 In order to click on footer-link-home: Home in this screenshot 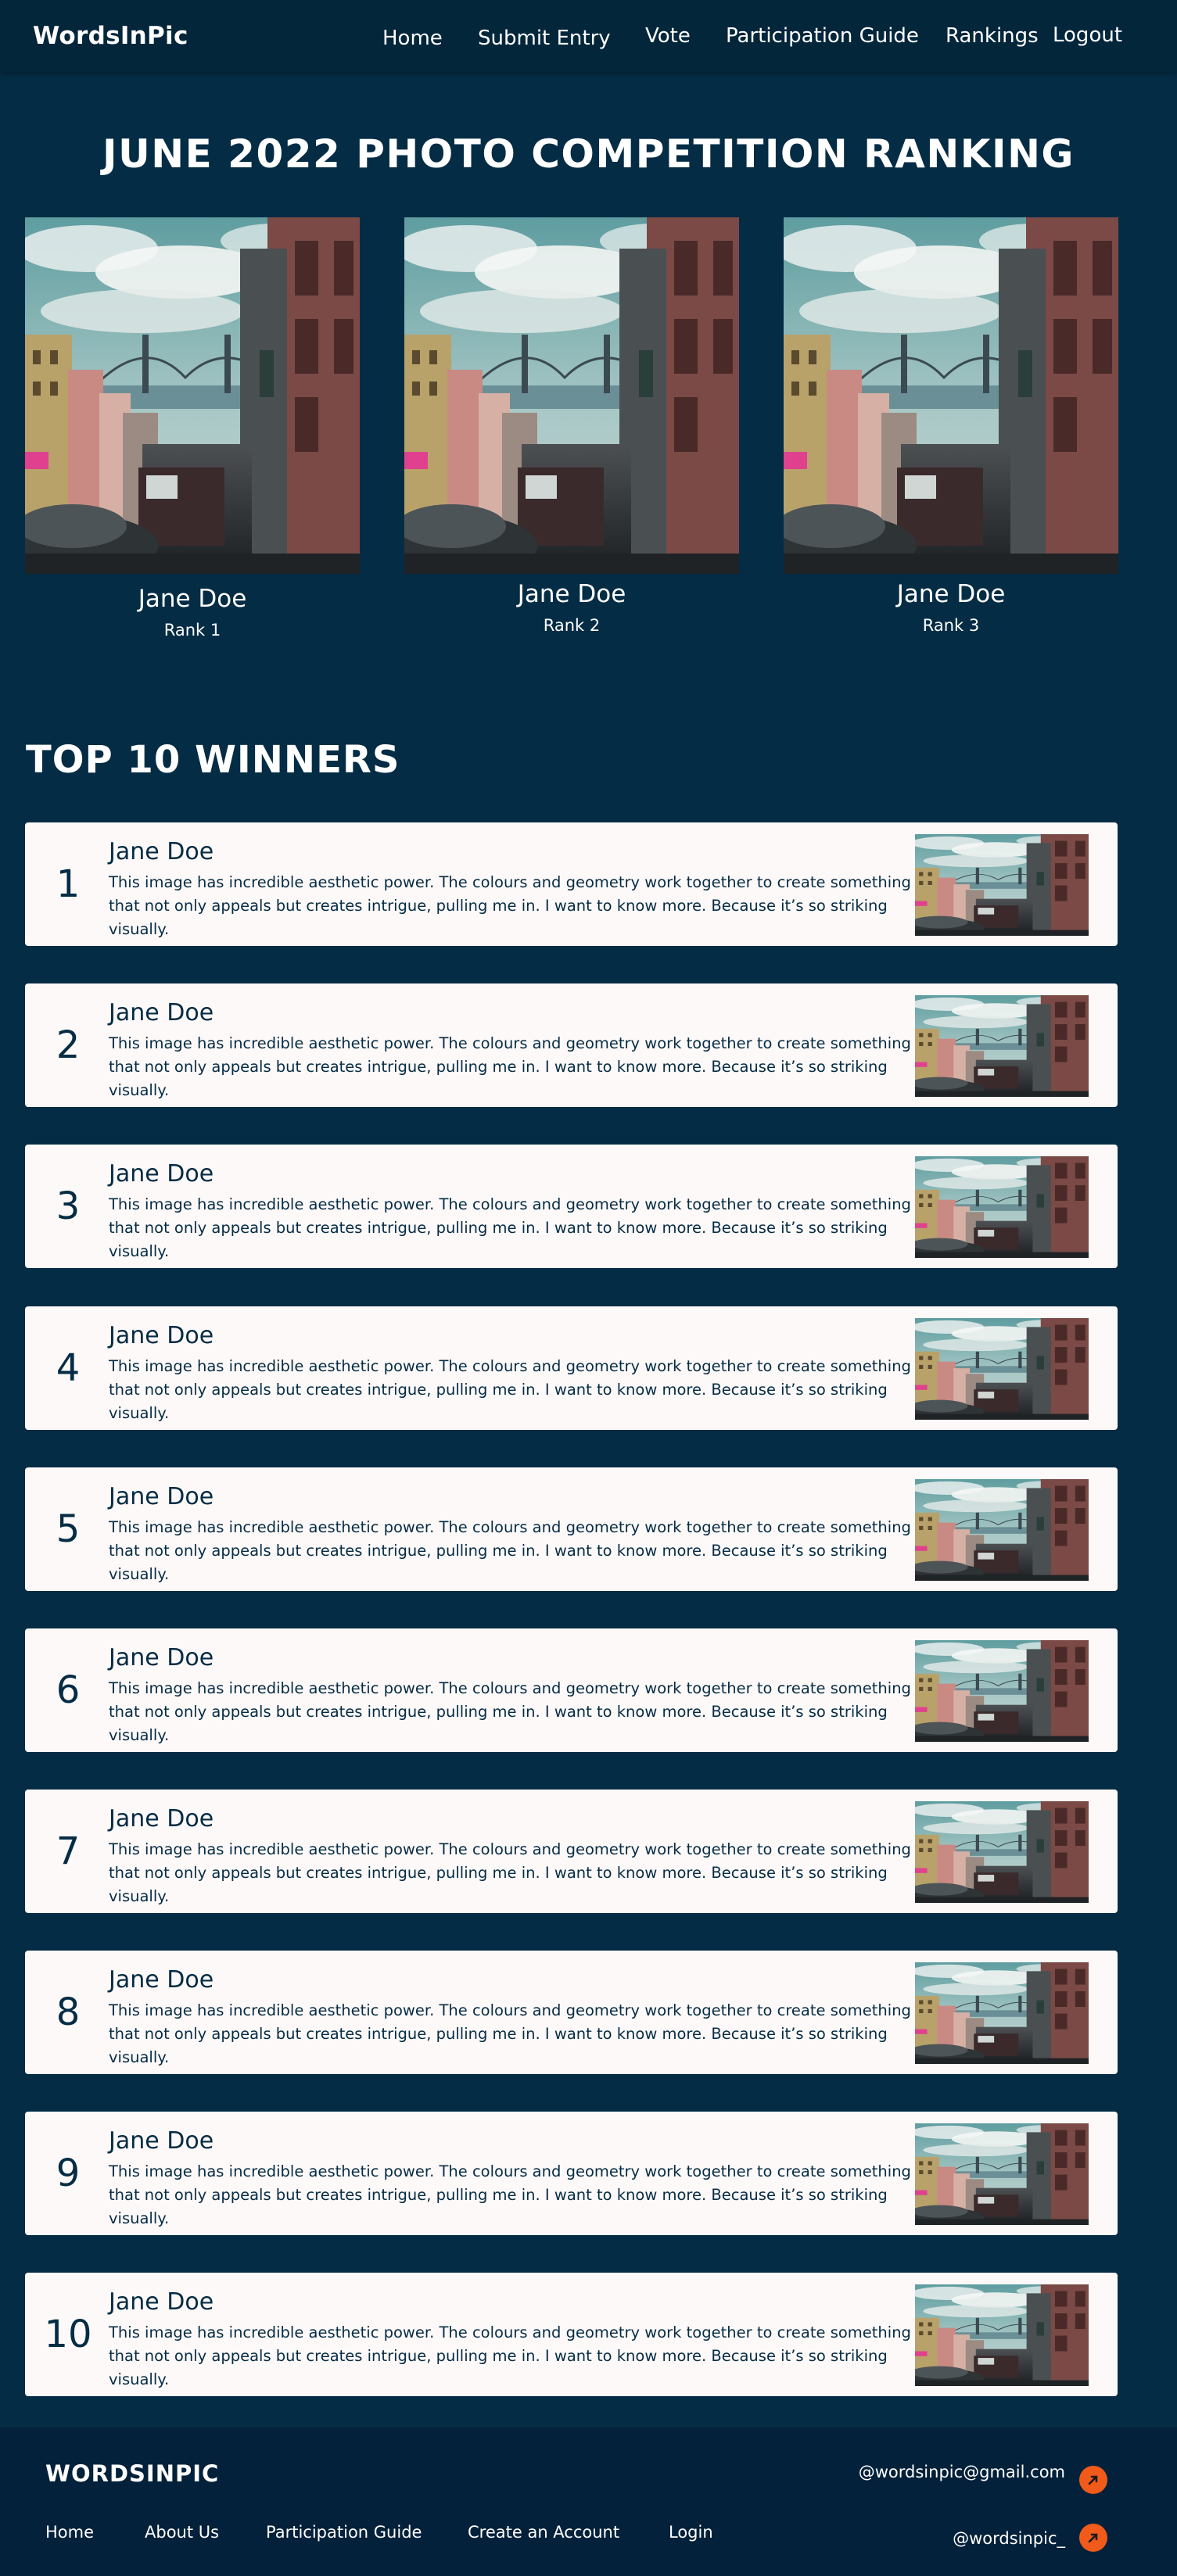, I will do `click(69, 2532)`.